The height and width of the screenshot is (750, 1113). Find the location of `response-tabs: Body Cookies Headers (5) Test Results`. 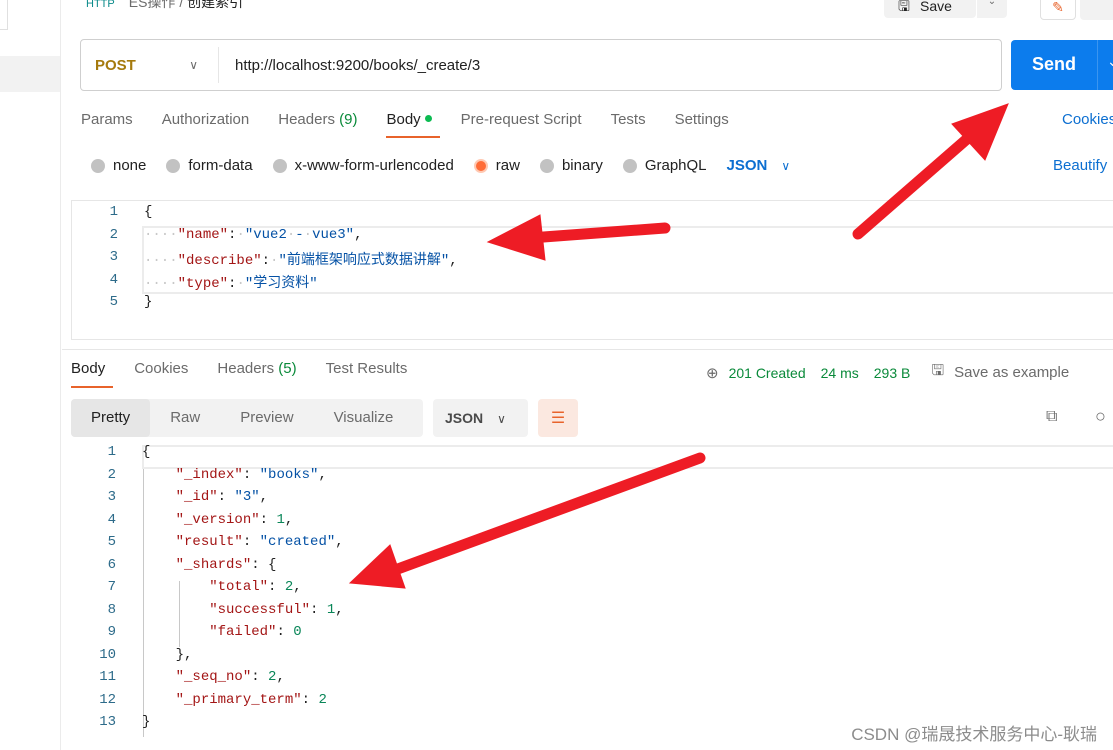

response-tabs: Body Cookies Headers (5) Test Results is located at coordinates (253, 374).